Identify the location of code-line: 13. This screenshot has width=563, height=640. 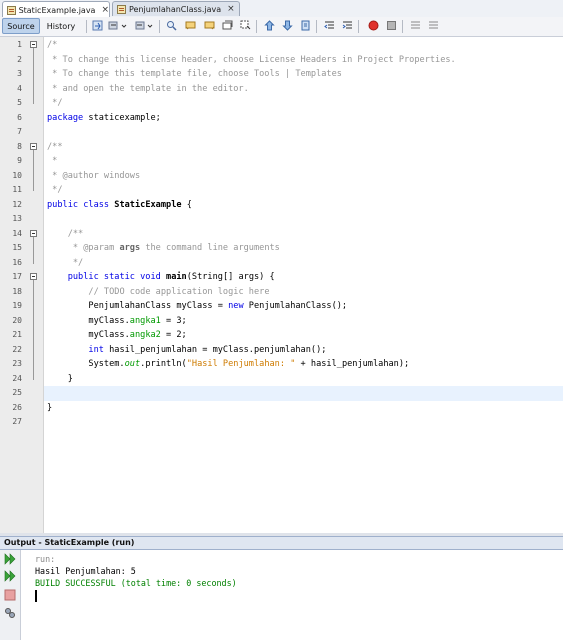
(281, 219).